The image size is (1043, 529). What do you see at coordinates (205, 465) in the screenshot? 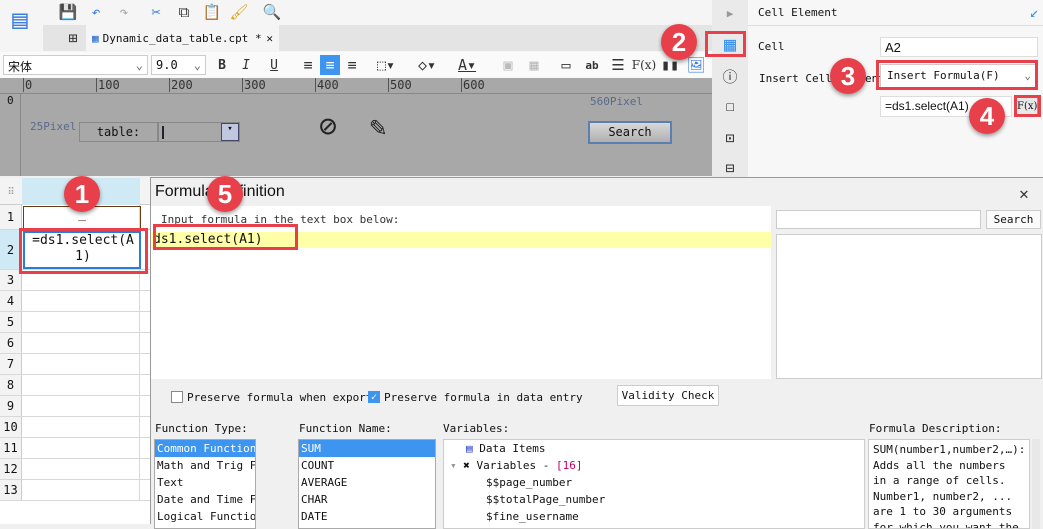
I see `function-type-item: Math and Trig Function` at bounding box center [205, 465].